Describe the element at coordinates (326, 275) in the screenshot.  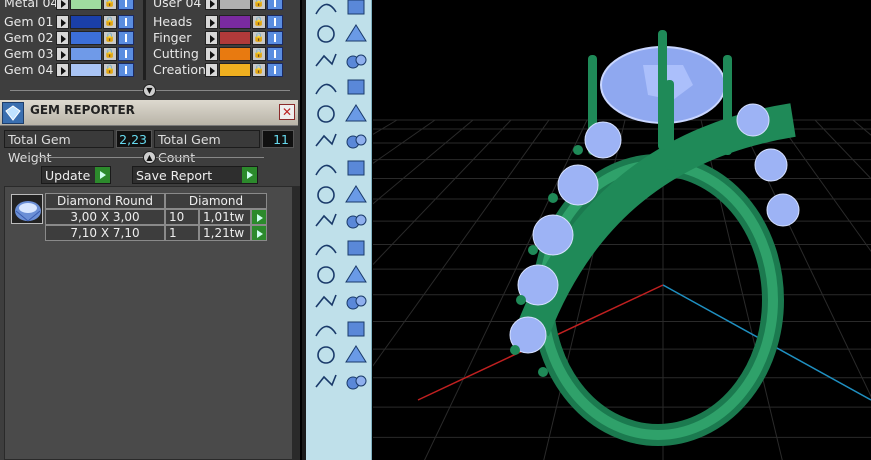
I see `array-icon` at that location.